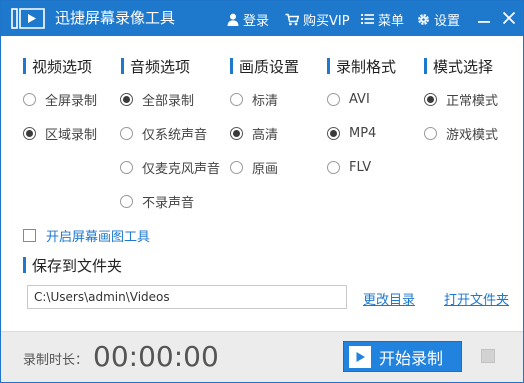 This screenshot has width=524, height=383. What do you see at coordinates (77, 265) in the screenshot?
I see `section-title: 保存到文件夹` at bounding box center [77, 265].